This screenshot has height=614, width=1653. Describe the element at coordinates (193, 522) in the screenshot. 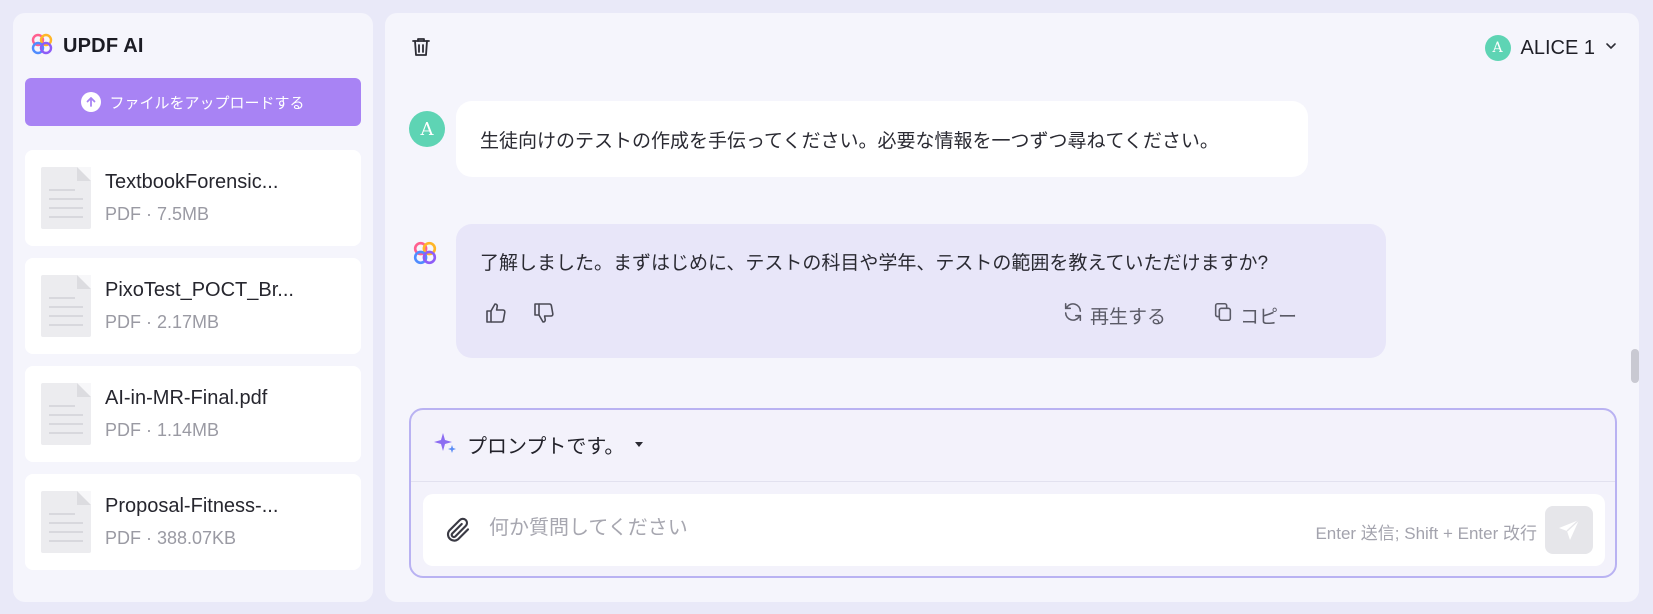

I see `file-item: Proposal-Fitness-... PDF · 388.07KB` at that location.